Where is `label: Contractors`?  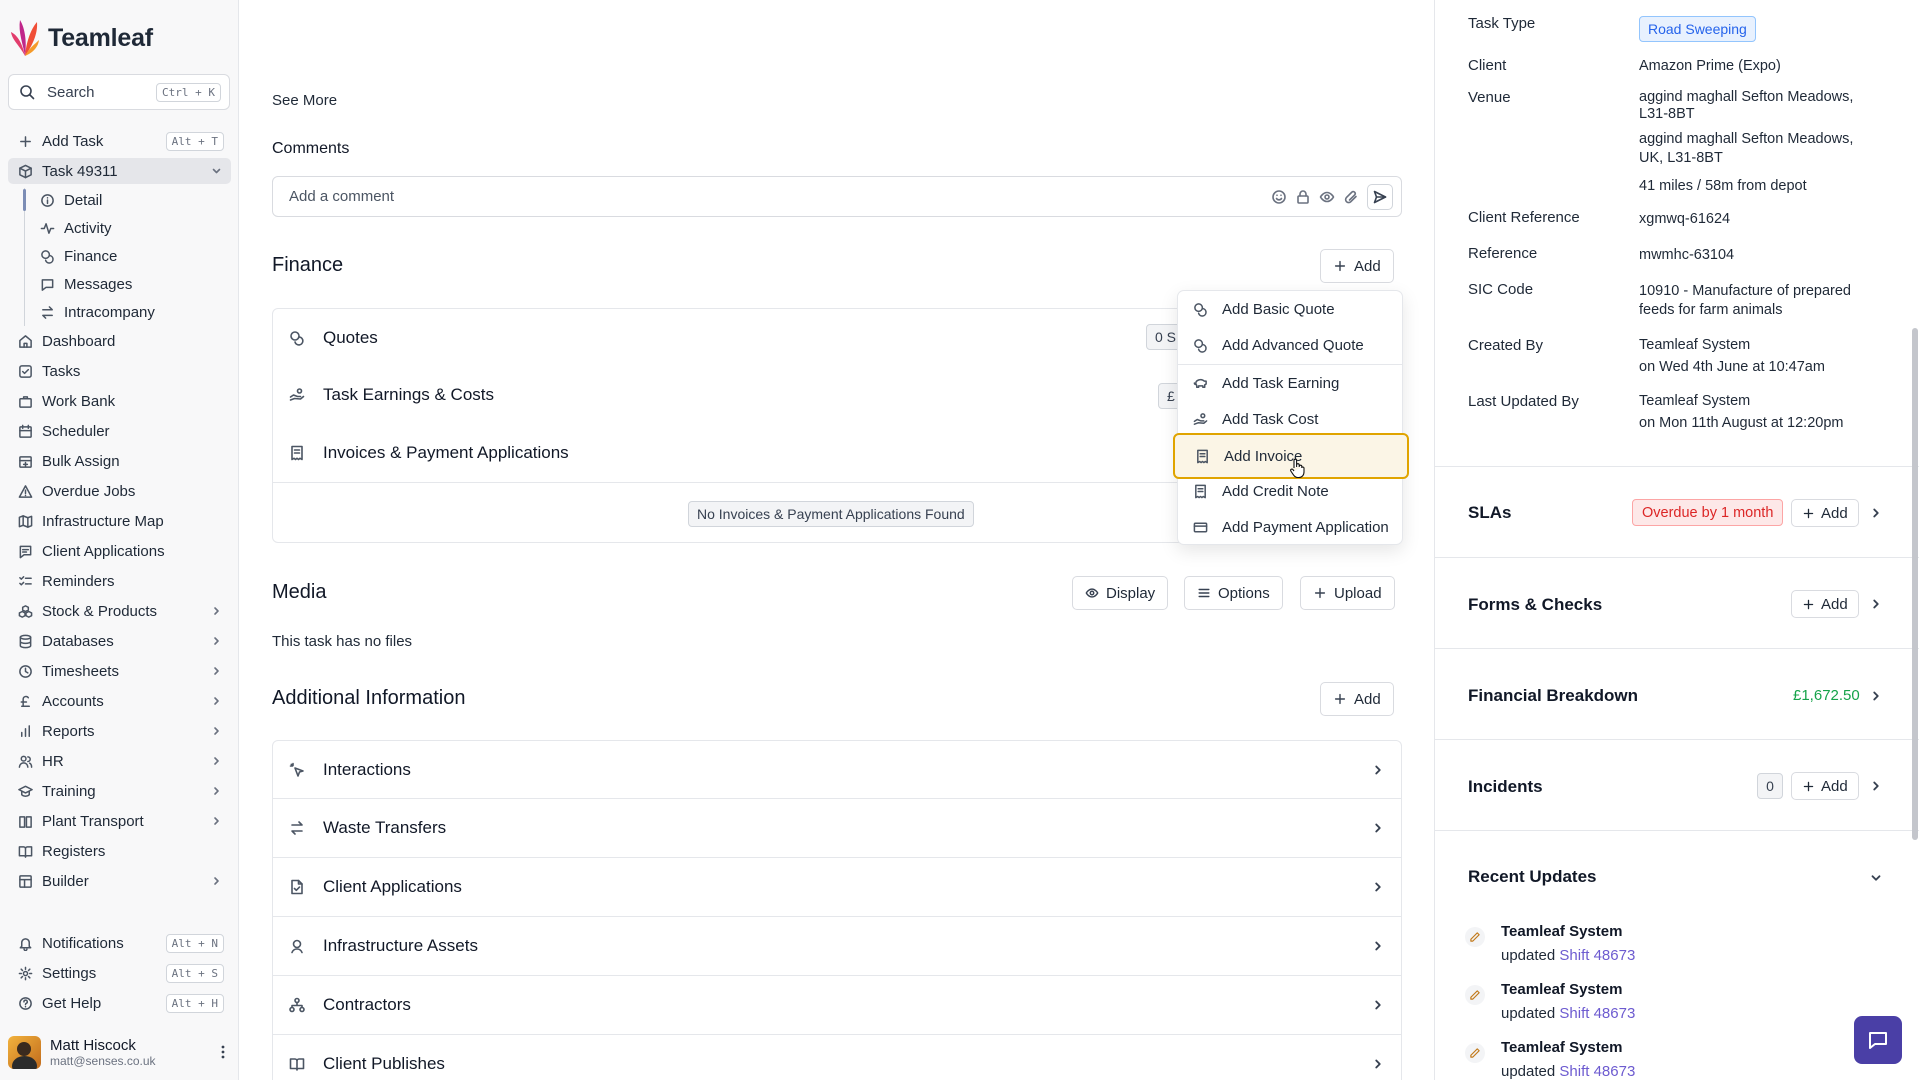 label: Contractors is located at coordinates (367, 1004).